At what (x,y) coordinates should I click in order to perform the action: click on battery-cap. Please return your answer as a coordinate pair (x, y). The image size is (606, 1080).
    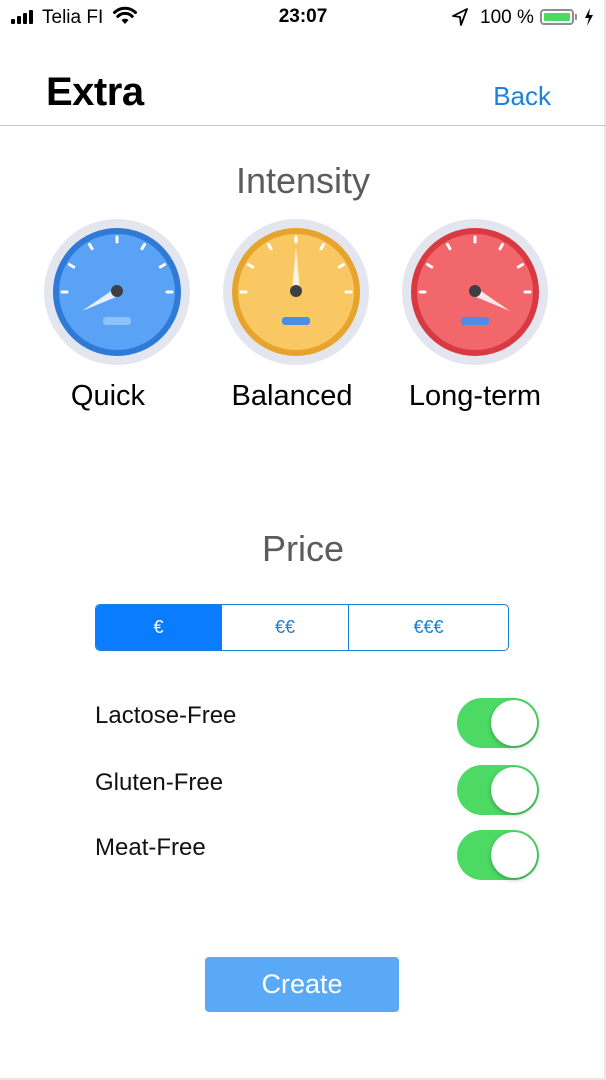
    Looking at the image, I should click on (576, 17).